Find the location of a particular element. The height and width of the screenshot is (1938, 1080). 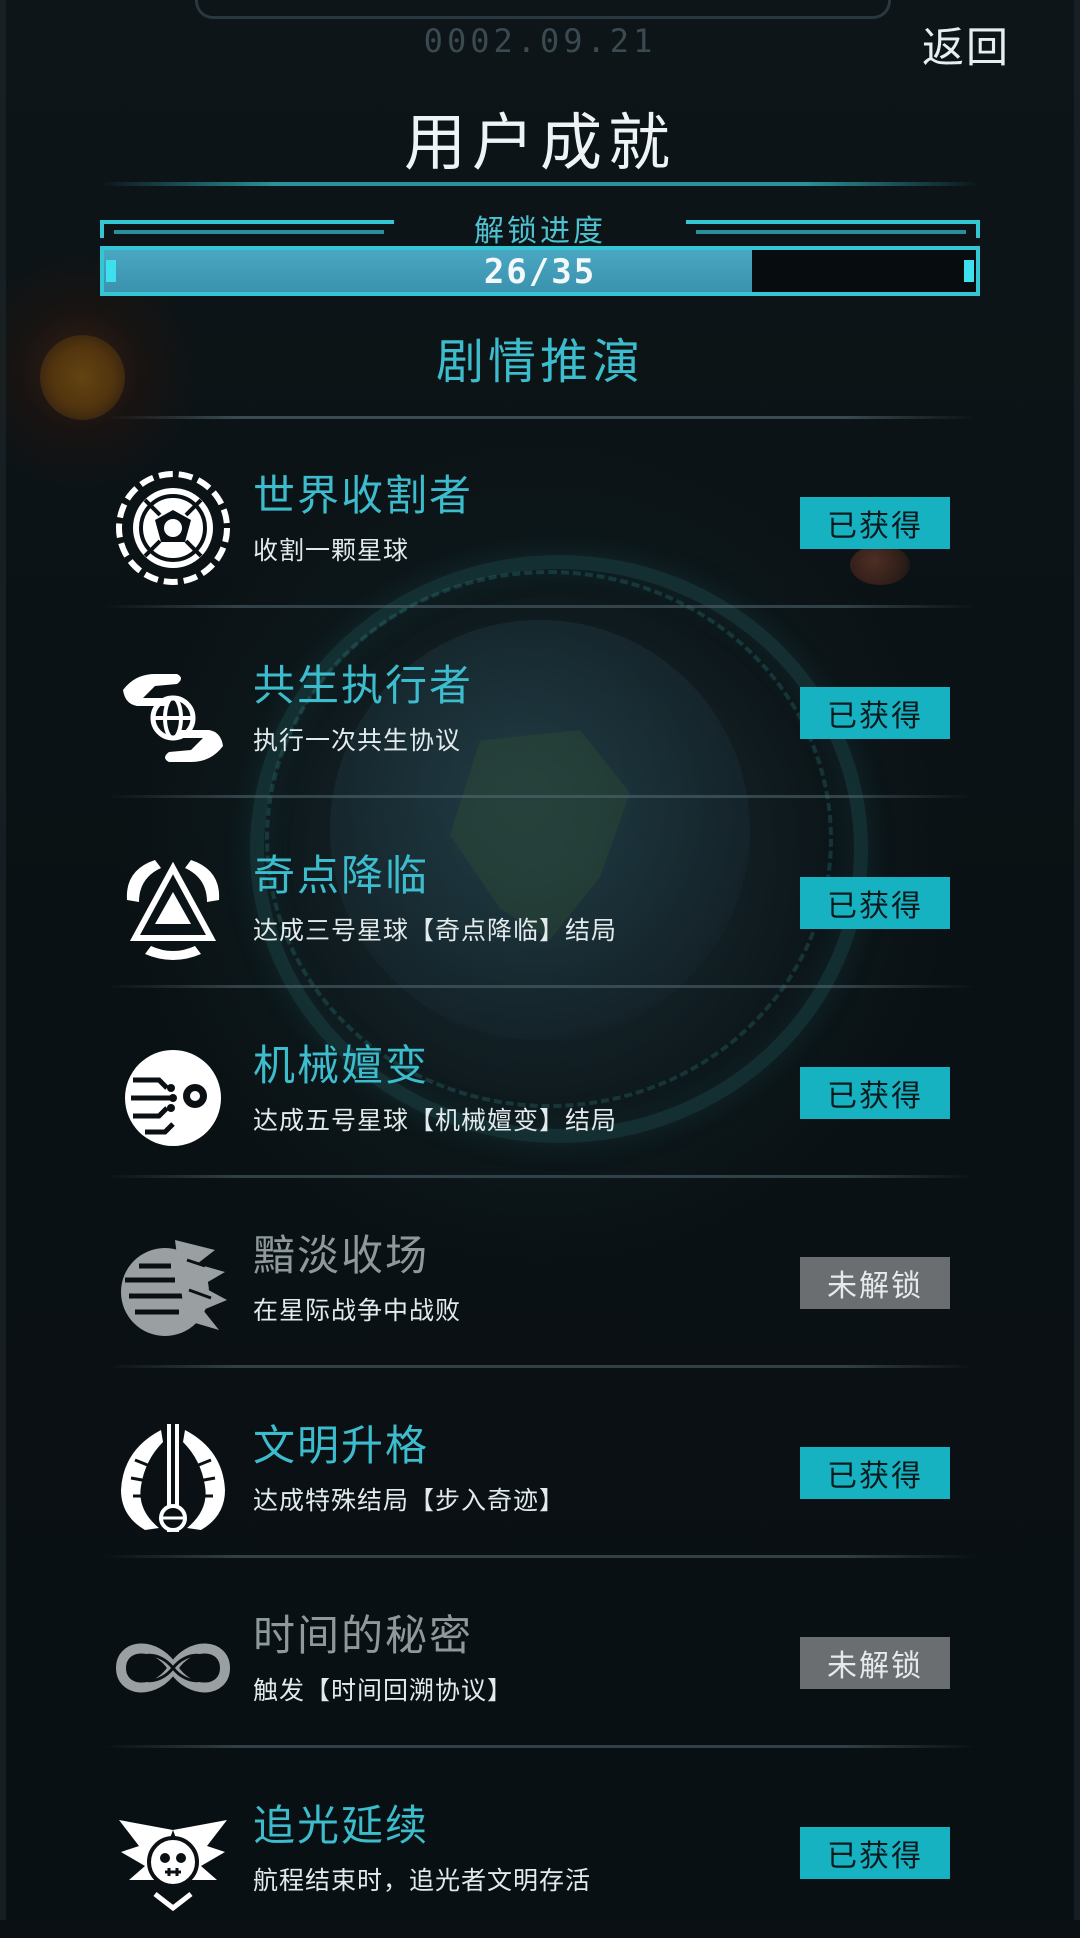

page-title: 用户成就 is located at coordinates (539, 142).